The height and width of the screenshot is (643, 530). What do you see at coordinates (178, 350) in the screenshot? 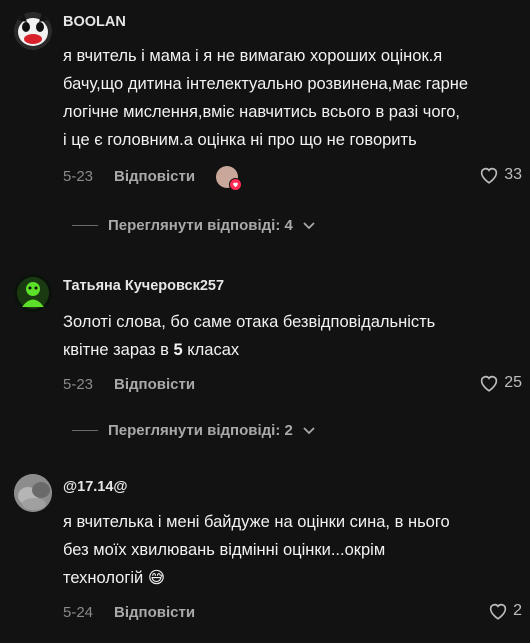
I see `comment-text-bold: 5` at bounding box center [178, 350].